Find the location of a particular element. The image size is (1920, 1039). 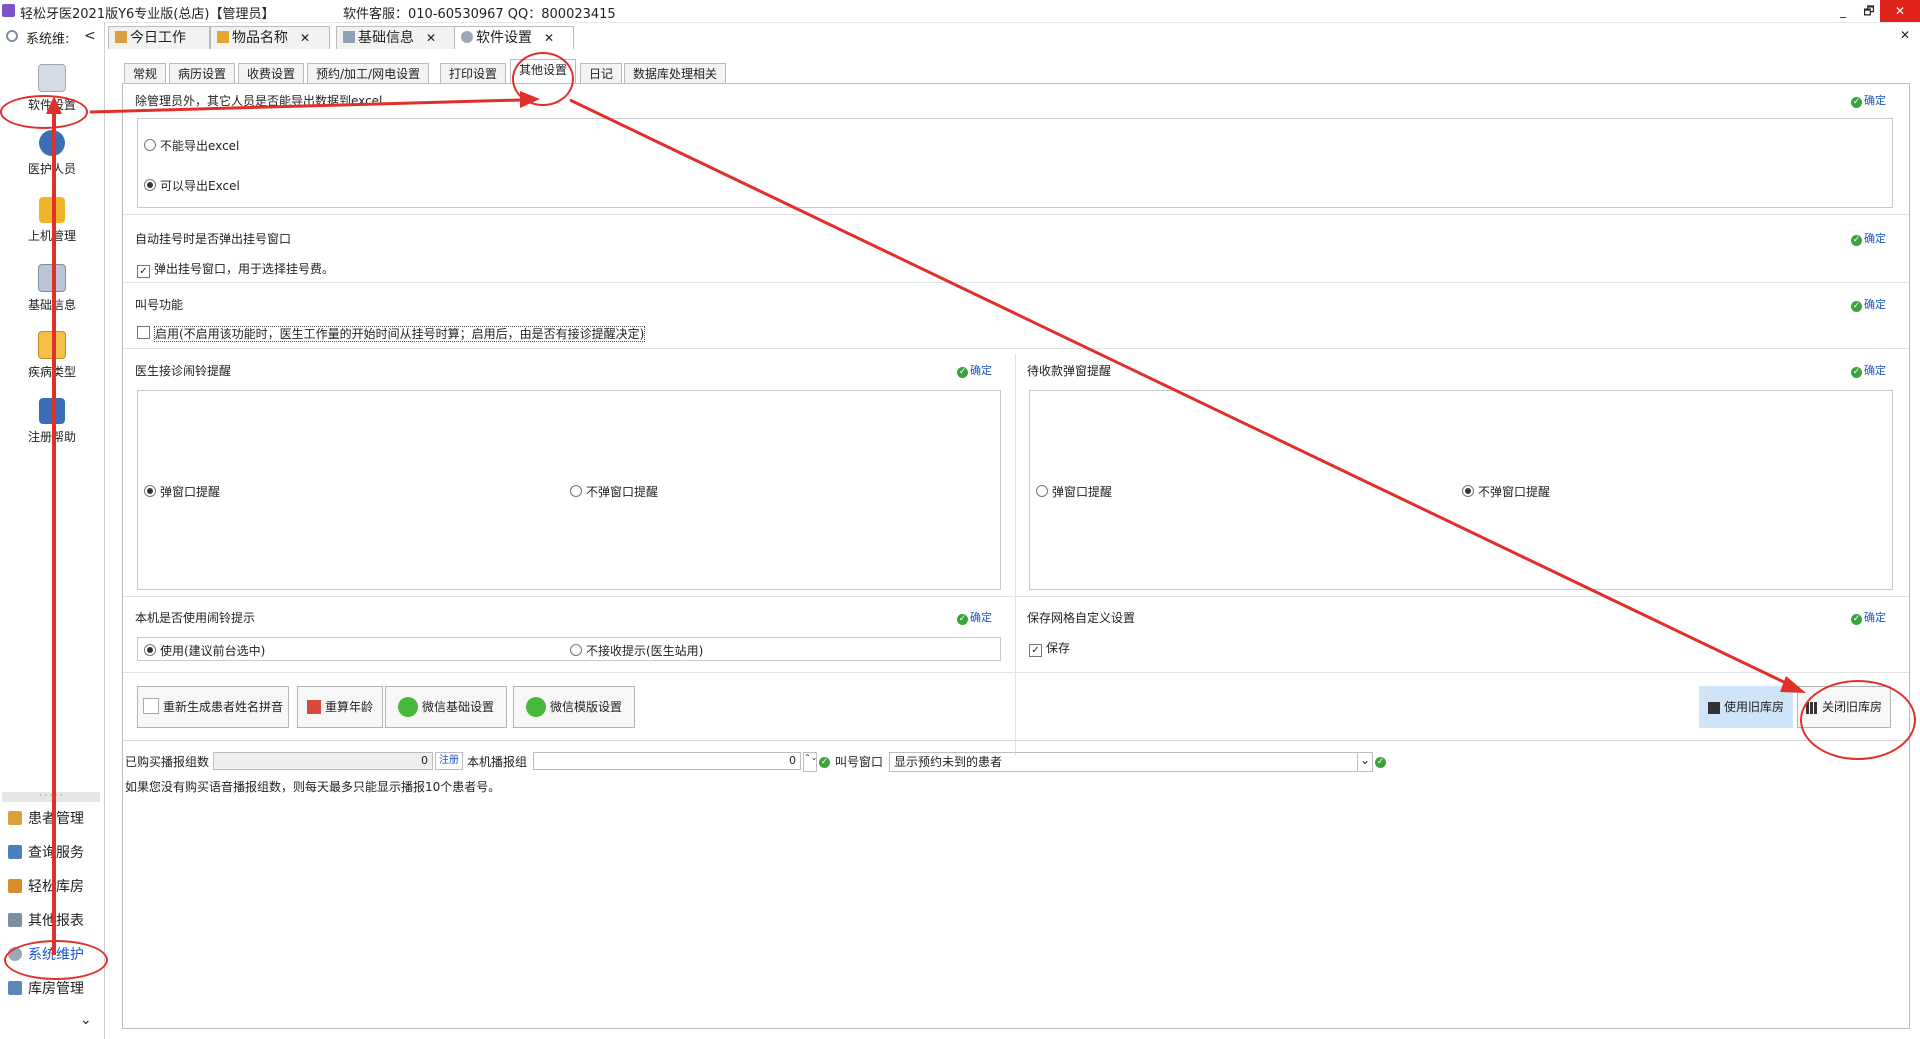

radio-payment-no-popup: 不弹窗口提醒 is located at coordinates (1506, 491).